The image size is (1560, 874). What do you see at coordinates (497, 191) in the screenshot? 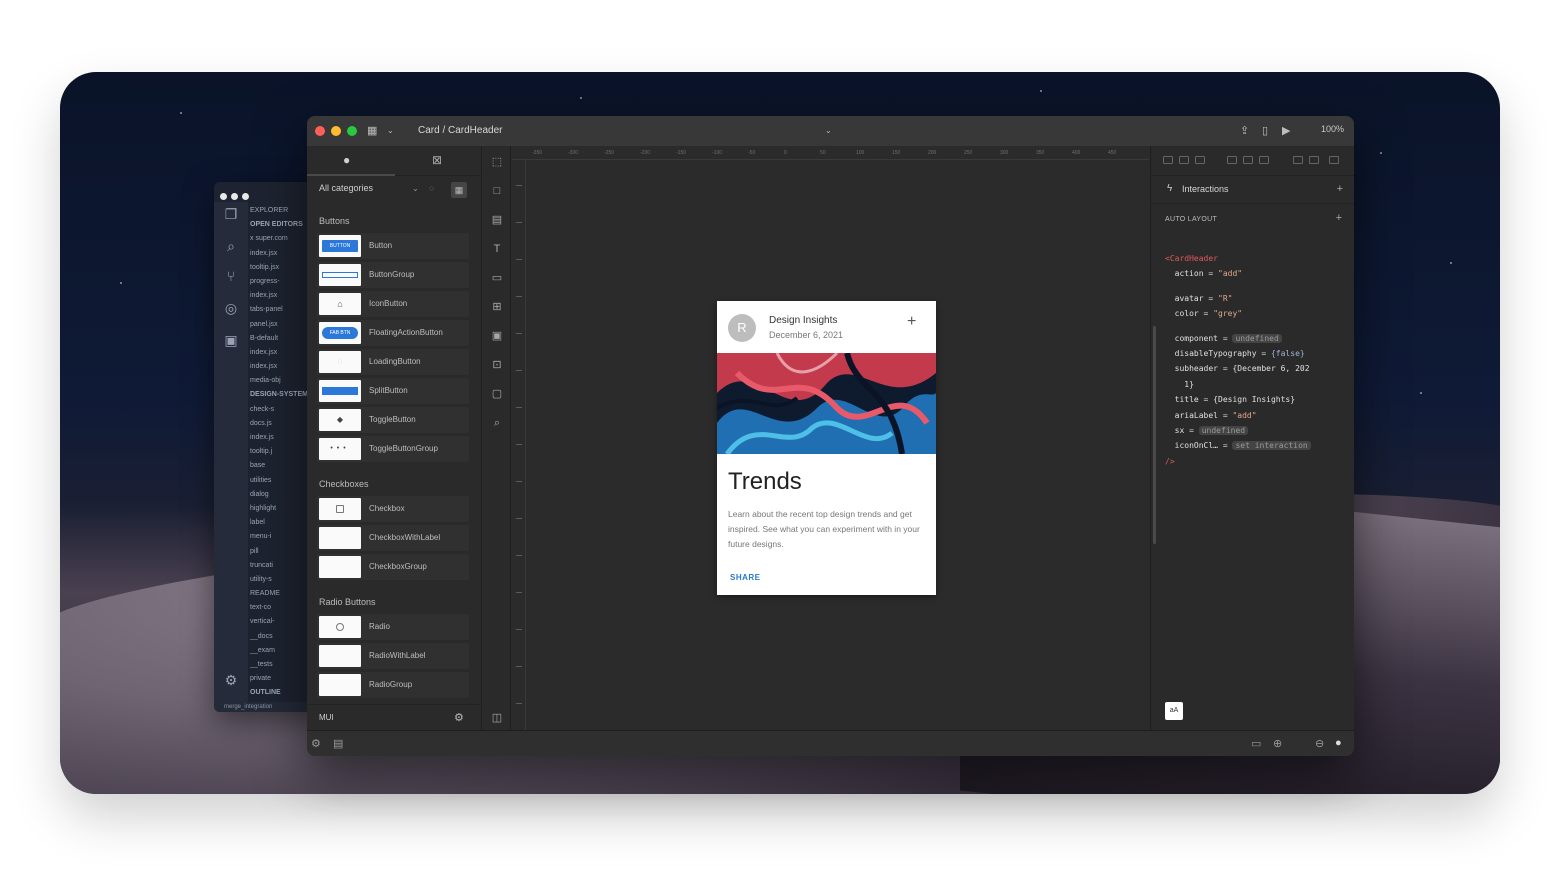
I see `rectangle-icon: □` at bounding box center [497, 191].